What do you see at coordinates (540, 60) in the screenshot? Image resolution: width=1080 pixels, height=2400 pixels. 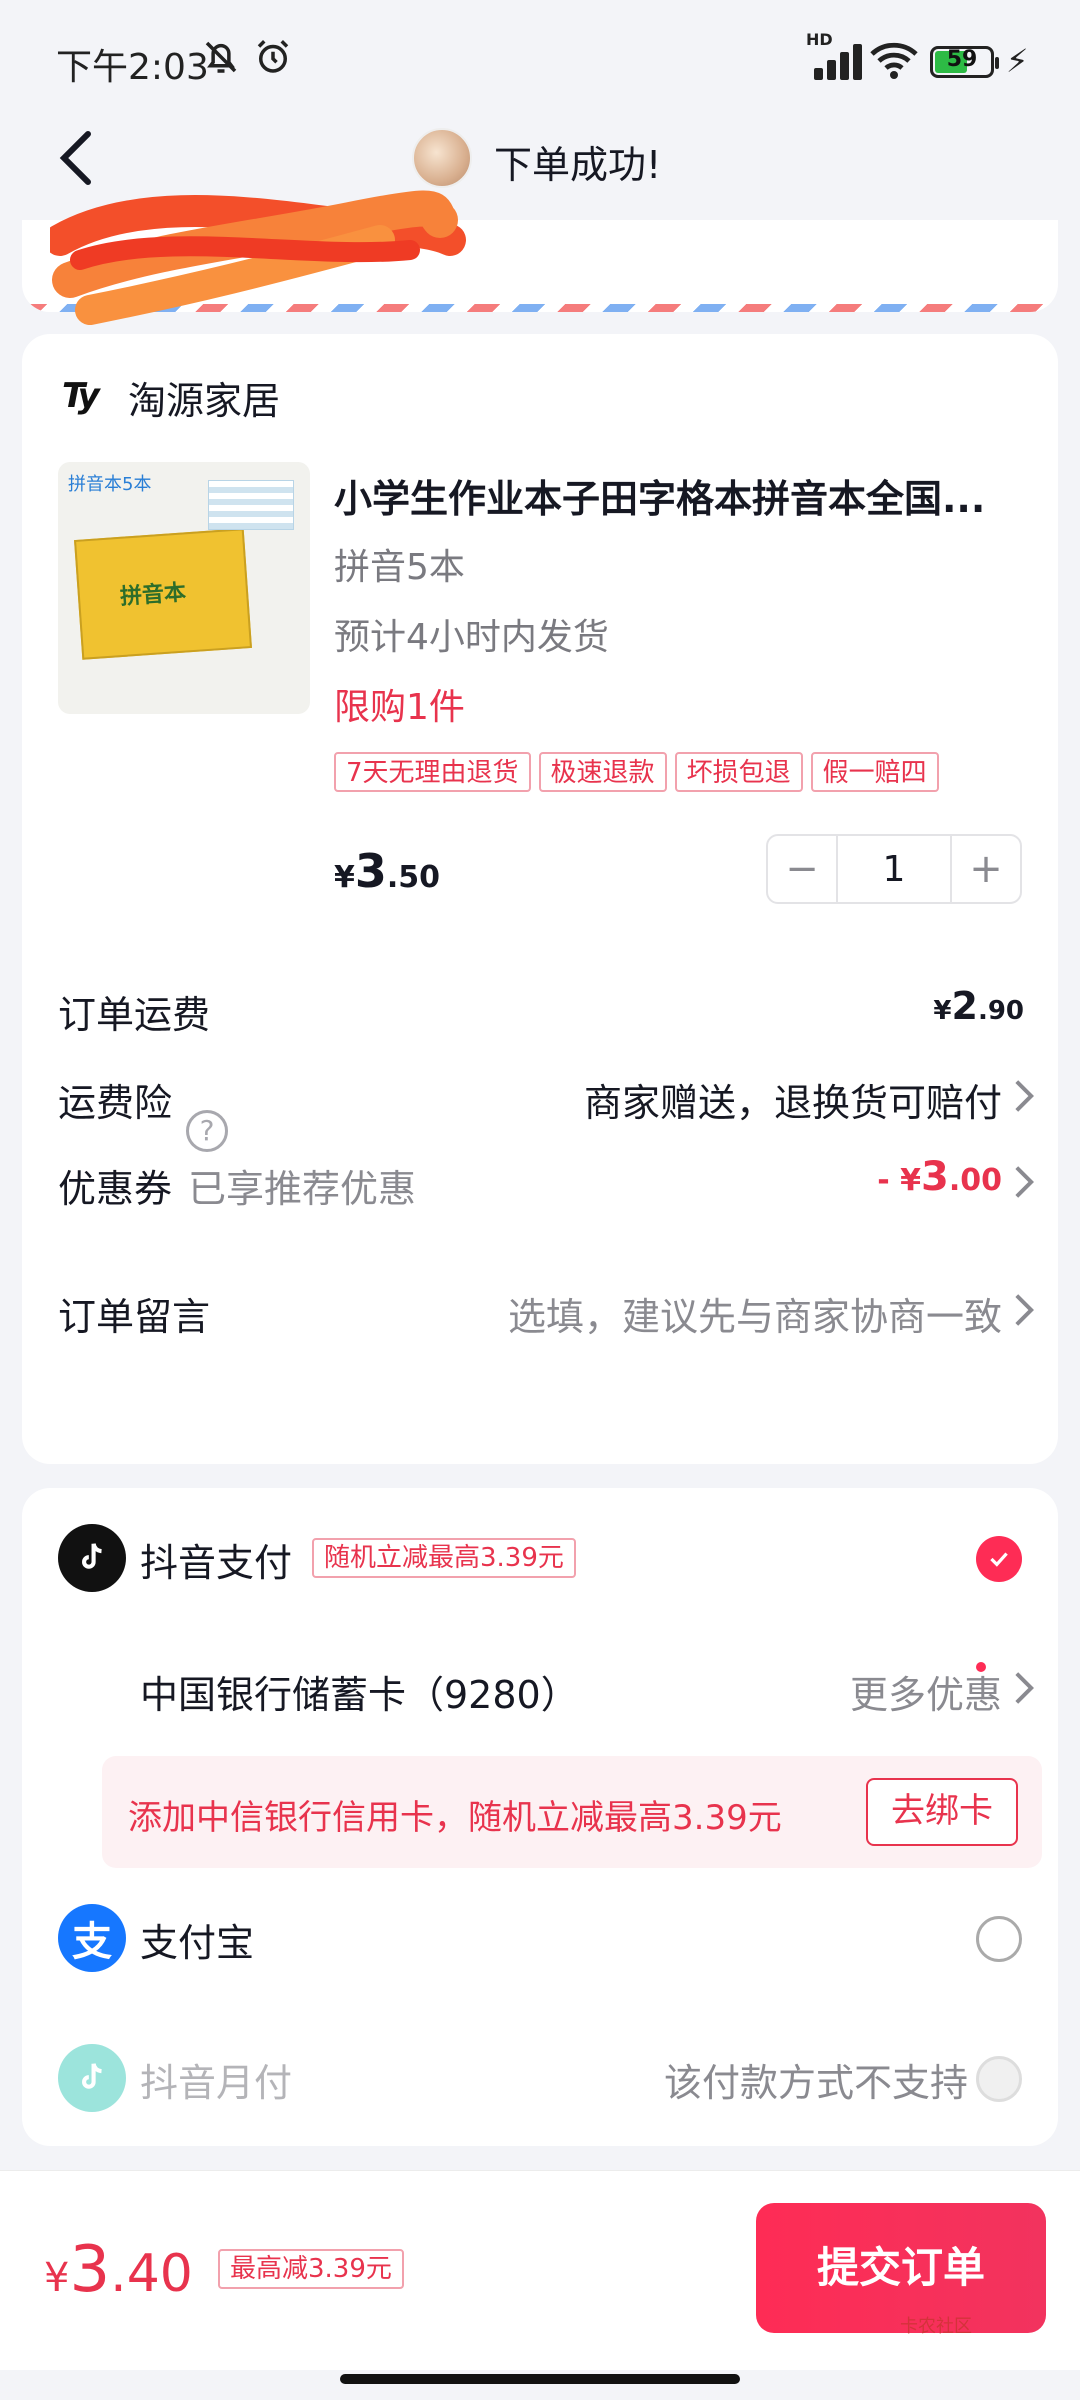 I see `status-bar: 下午2:03 HD 59 ⚡` at bounding box center [540, 60].